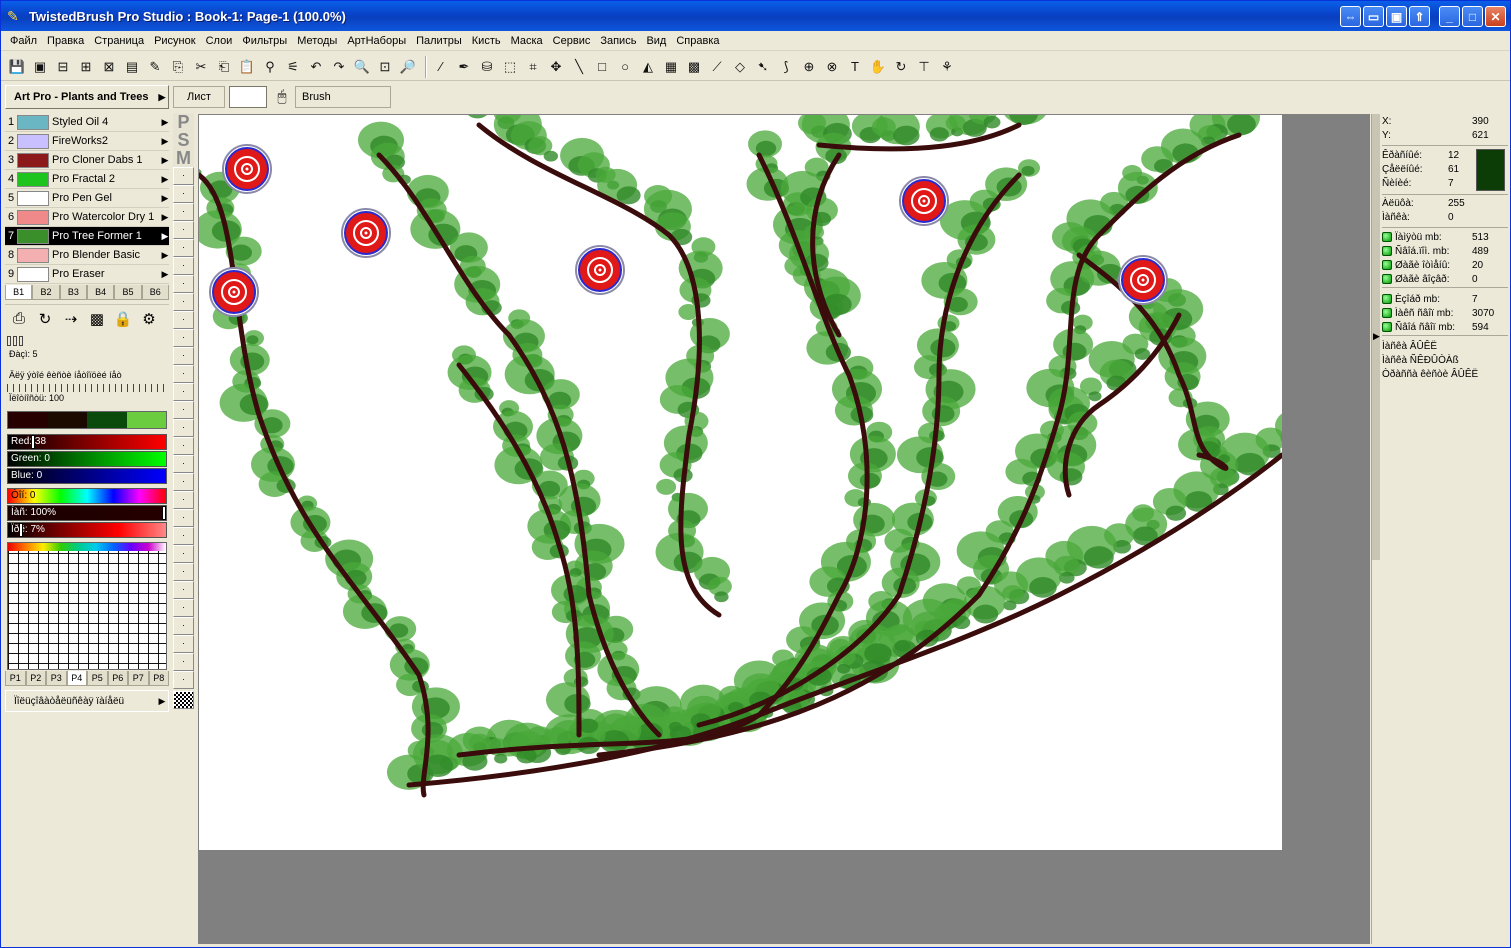 The height and width of the screenshot is (948, 1511). Describe the element at coordinates (510, 67) in the screenshot. I see `select-icon: ⬚` at that location.